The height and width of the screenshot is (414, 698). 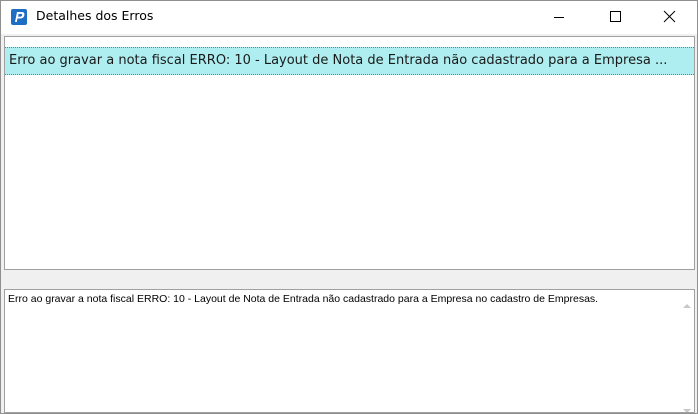 What do you see at coordinates (349, 280) in the screenshot?
I see `splitter` at bounding box center [349, 280].